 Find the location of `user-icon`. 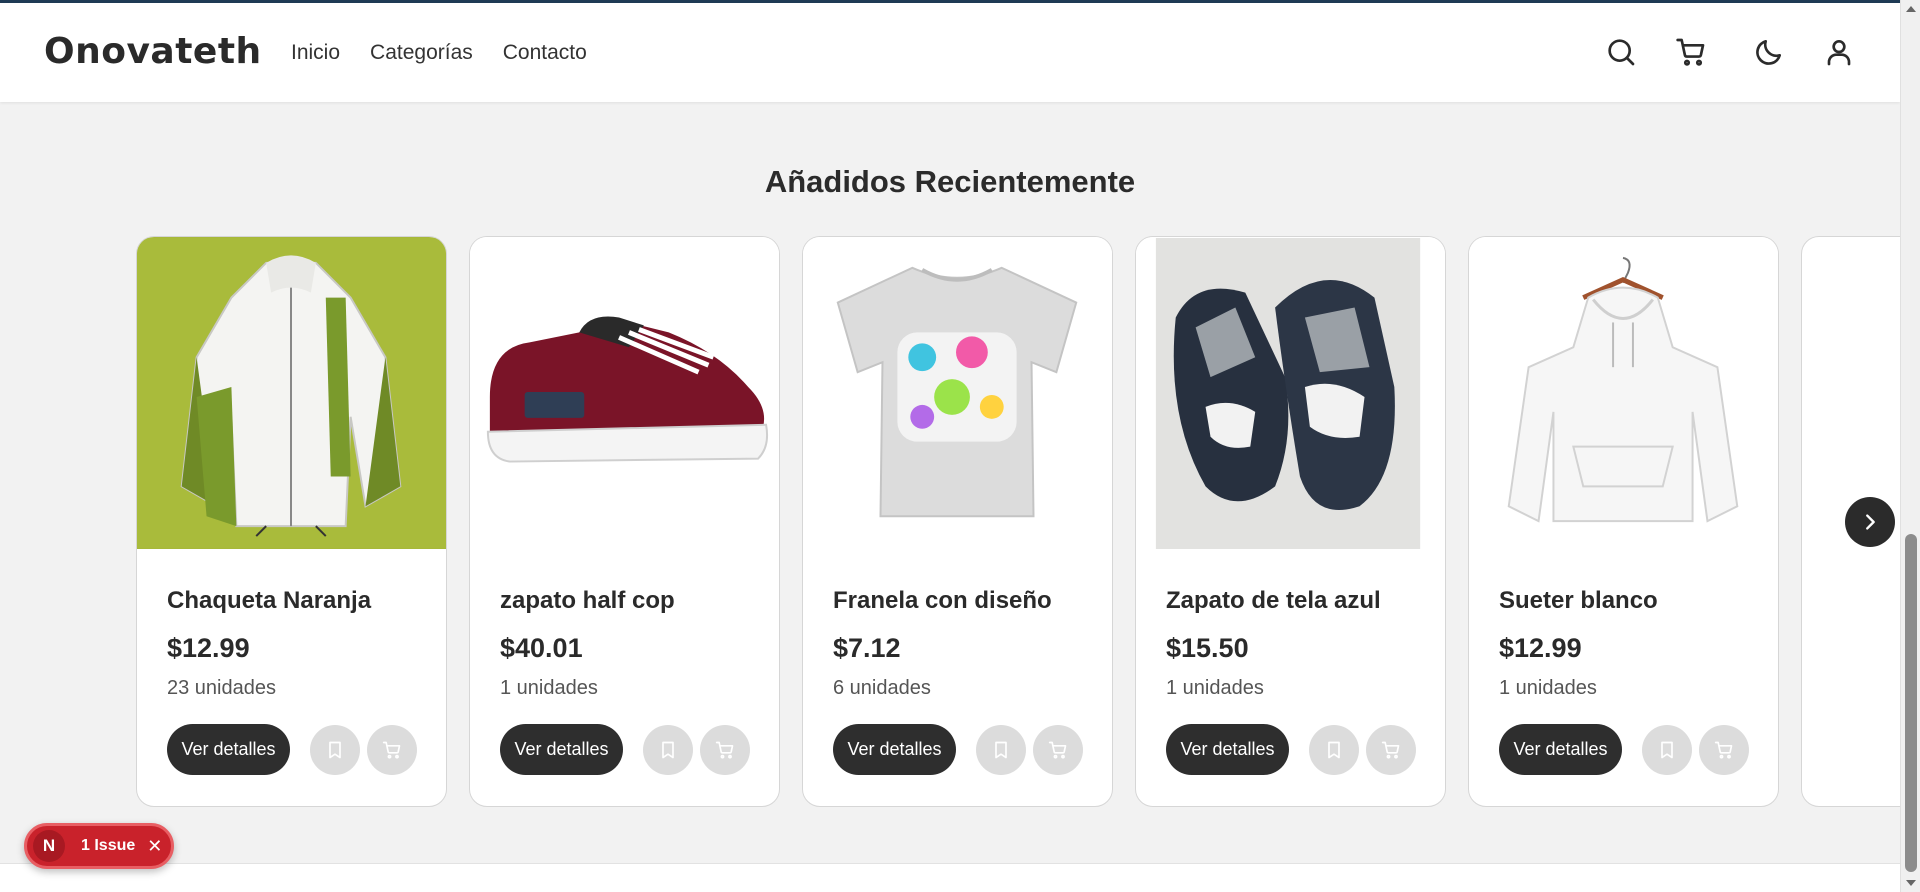

user-icon is located at coordinates (1839, 52).